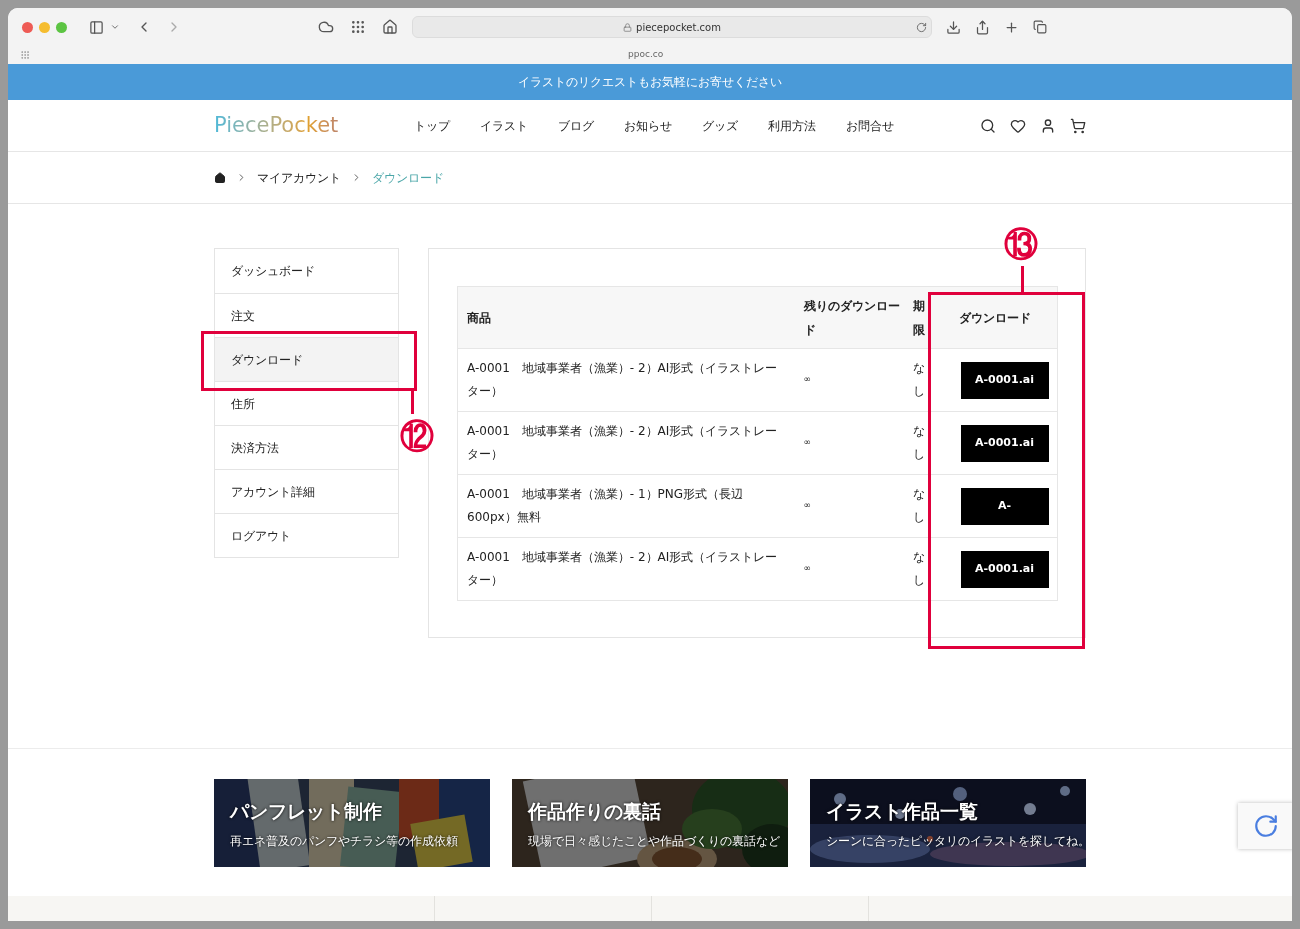 The width and height of the screenshot is (1300, 929). Describe the element at coordinates (358, 27) in the screenshot. I see `grid-icon` at that location.